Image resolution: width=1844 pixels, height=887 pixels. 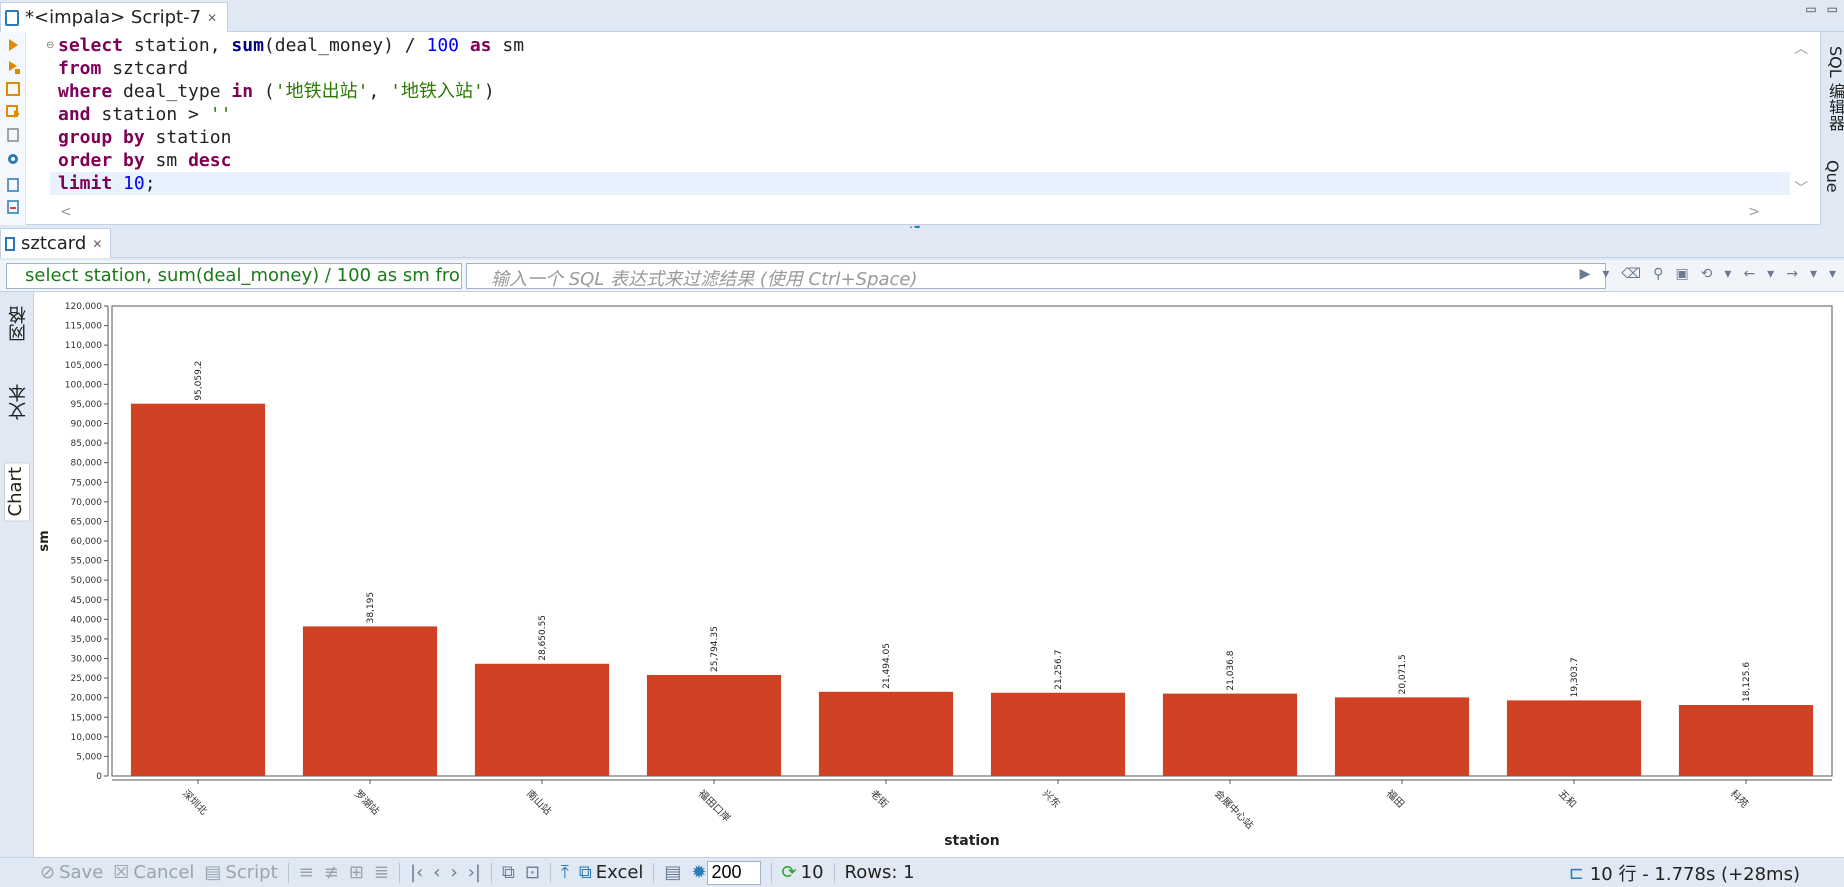 What do you see at coordinates (539, 802) in the screenshot?
I see `x-tick-label: 南山站` at bounding box center [539, 802].